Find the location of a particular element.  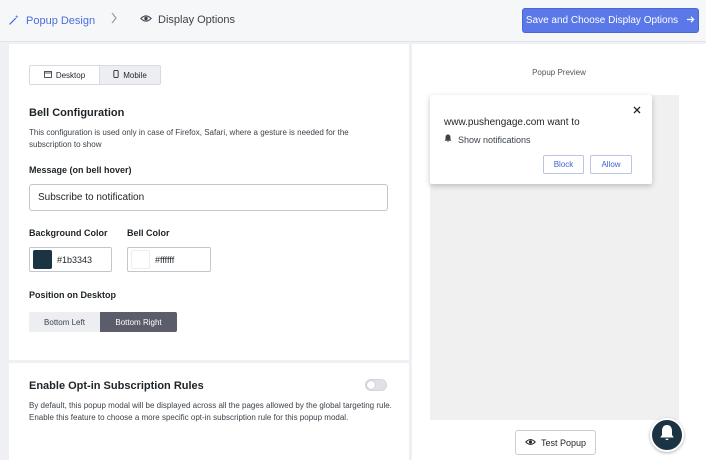

bell-configuration-title: Bell Configuration is located at coordinates (77, 113).